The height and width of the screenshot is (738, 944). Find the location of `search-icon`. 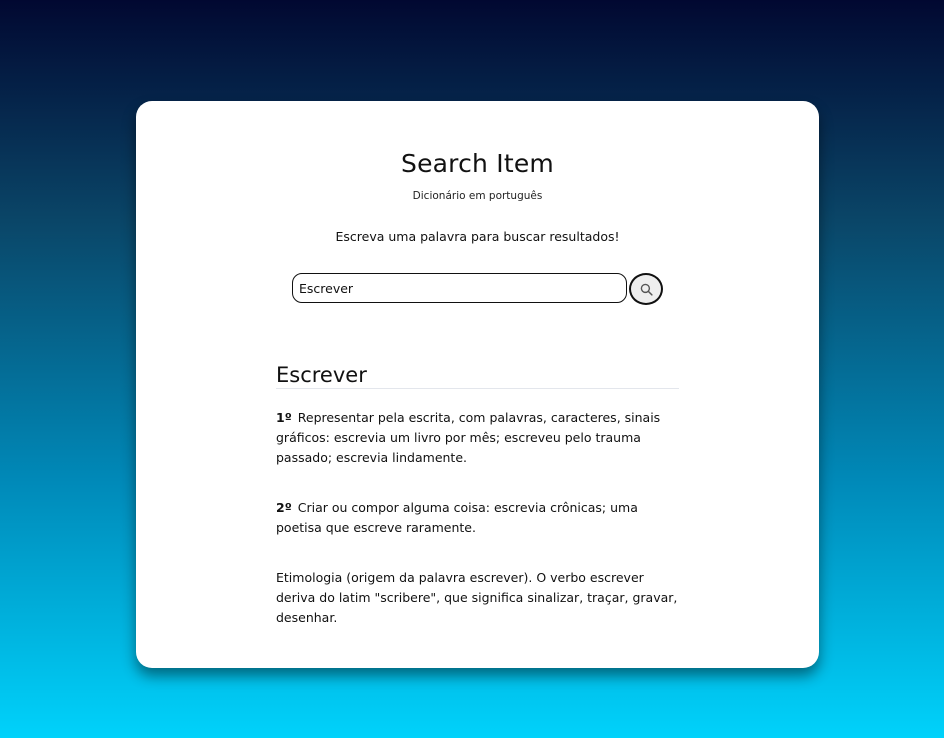

search-icon is located at coordinates (646, 289).